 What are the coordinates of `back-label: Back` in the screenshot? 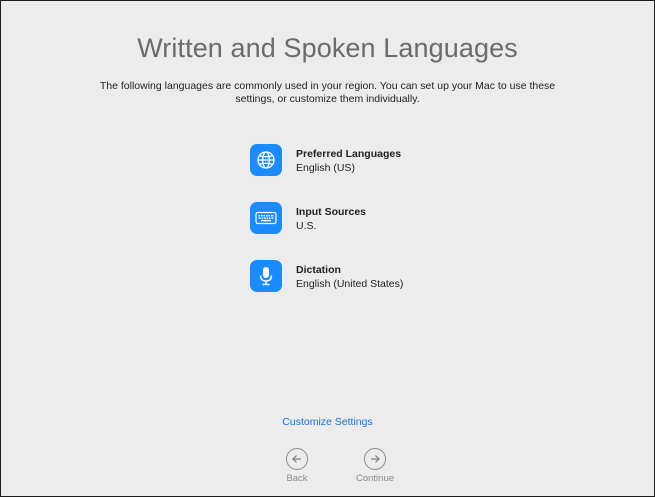 It's located at (297, 478).